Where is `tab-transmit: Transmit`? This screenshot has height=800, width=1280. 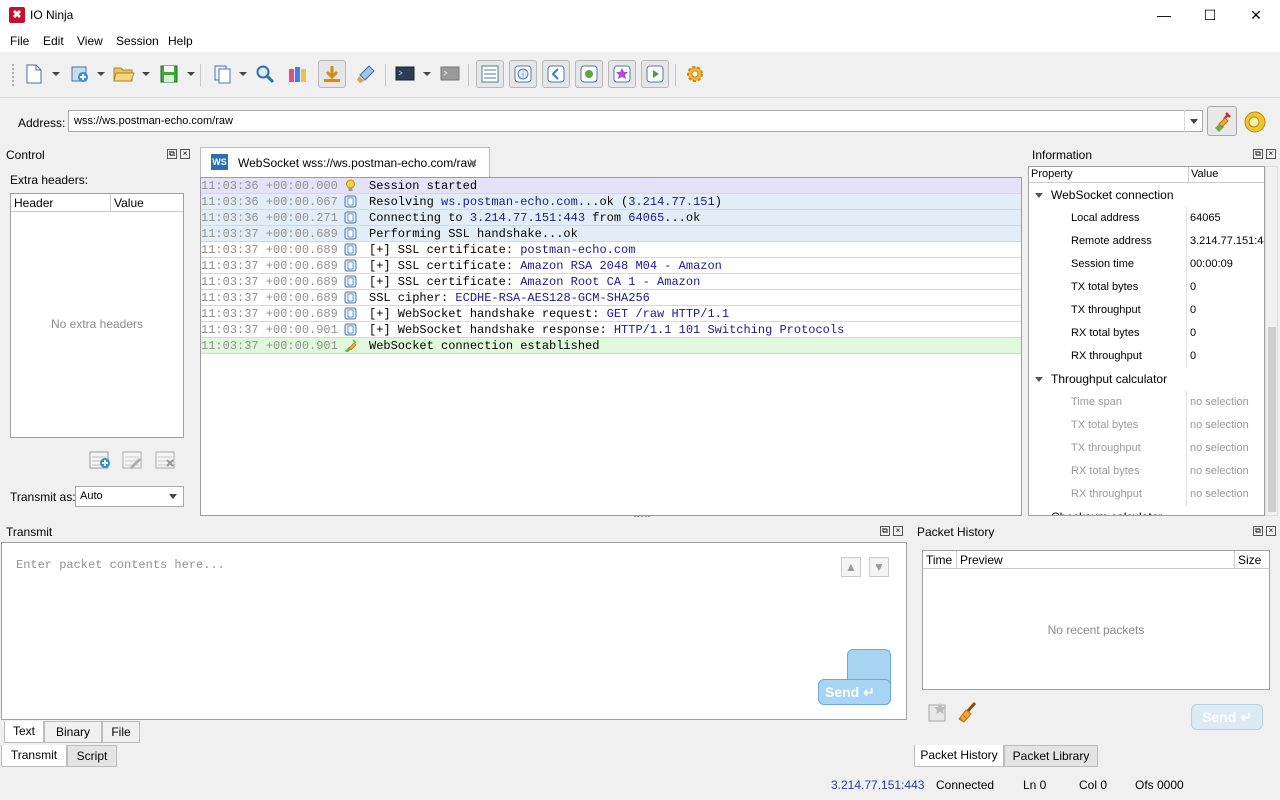
tab-transmit: Transmit is located at coordinates (34, 756).